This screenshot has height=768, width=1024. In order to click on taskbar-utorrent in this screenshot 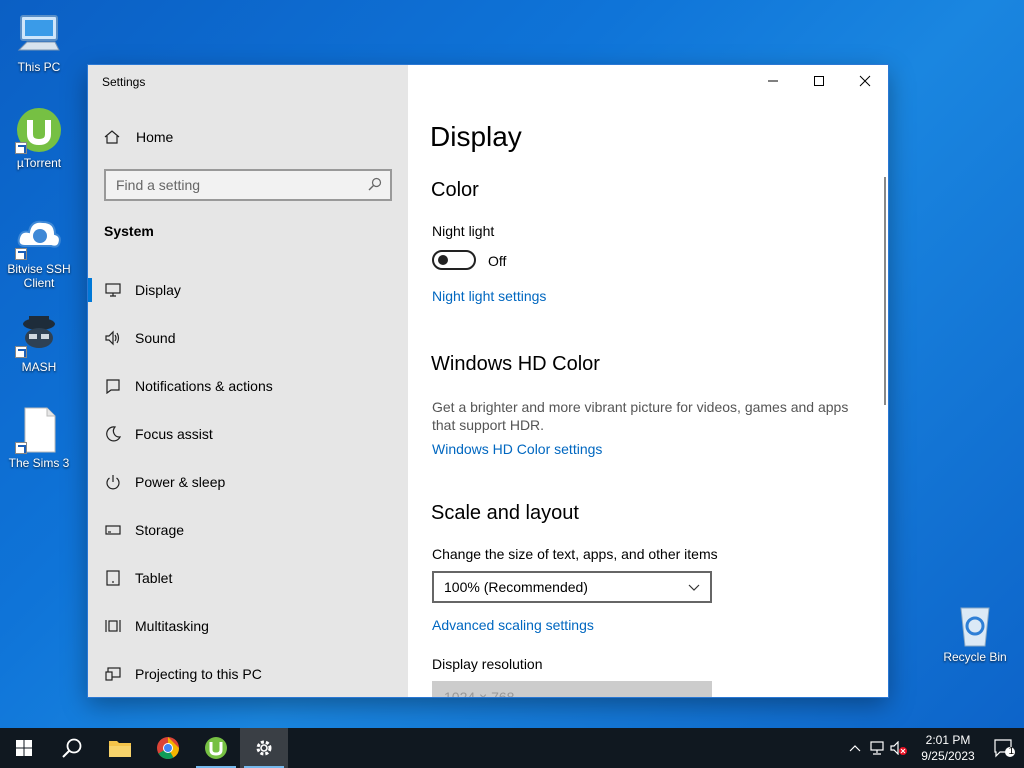, I will do `click(216, 748)`.